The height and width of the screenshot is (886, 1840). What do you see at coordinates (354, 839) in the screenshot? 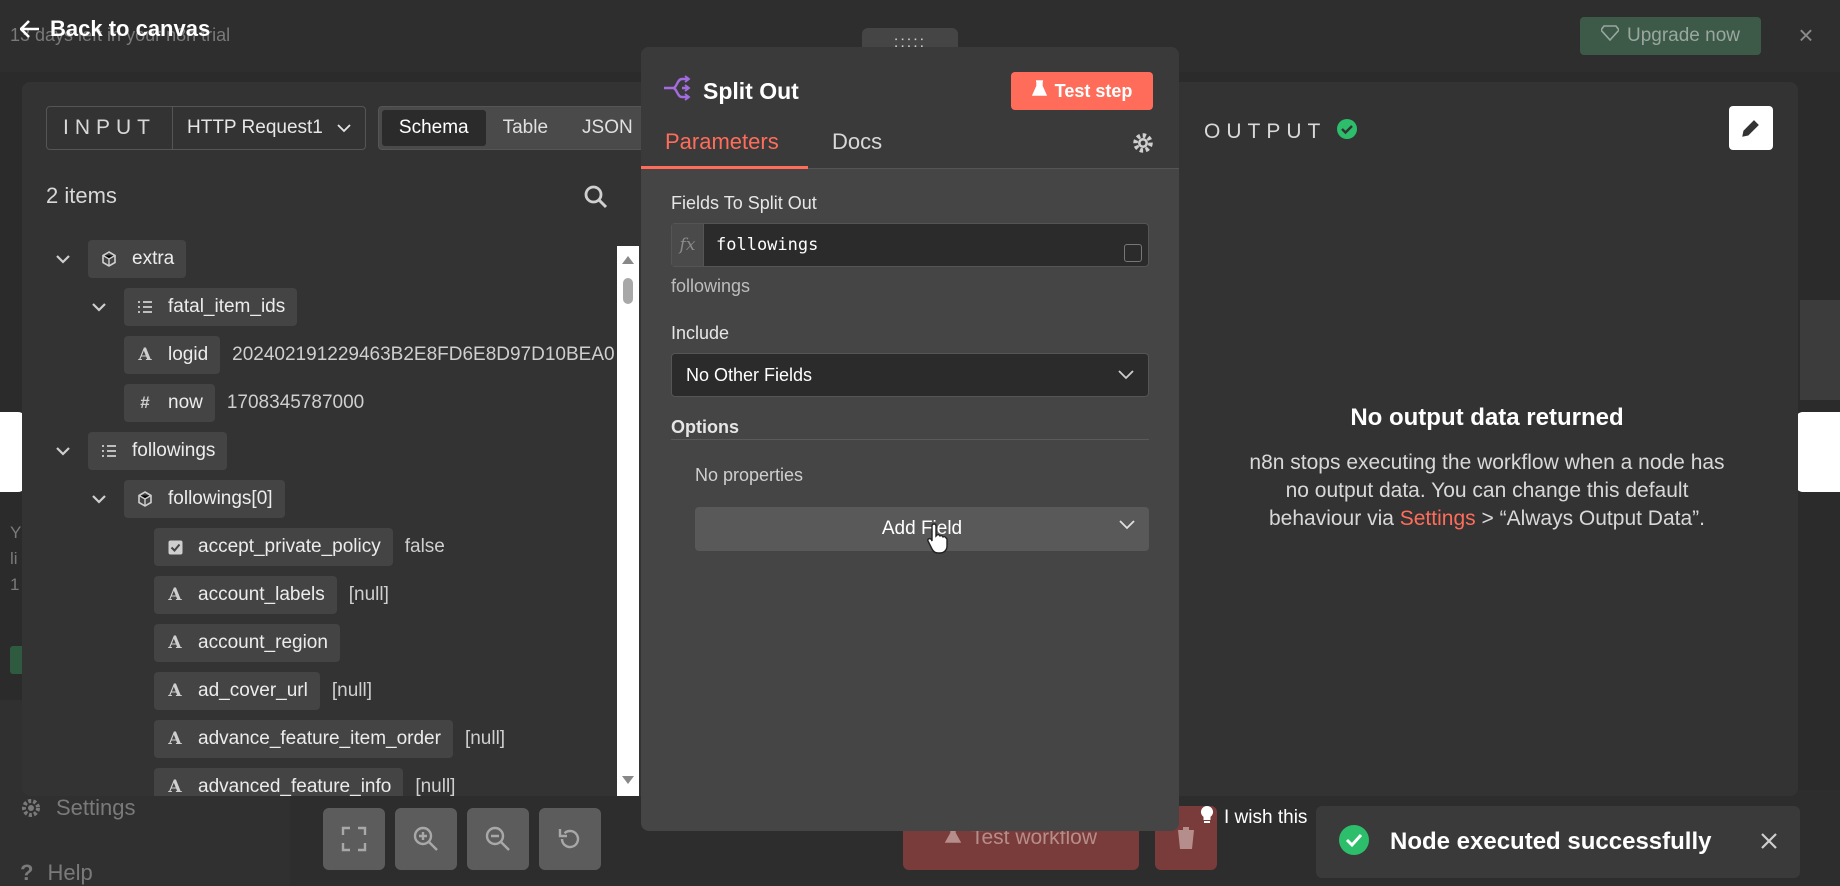
I see `fit-view-button` at bounding box center [354, 839].